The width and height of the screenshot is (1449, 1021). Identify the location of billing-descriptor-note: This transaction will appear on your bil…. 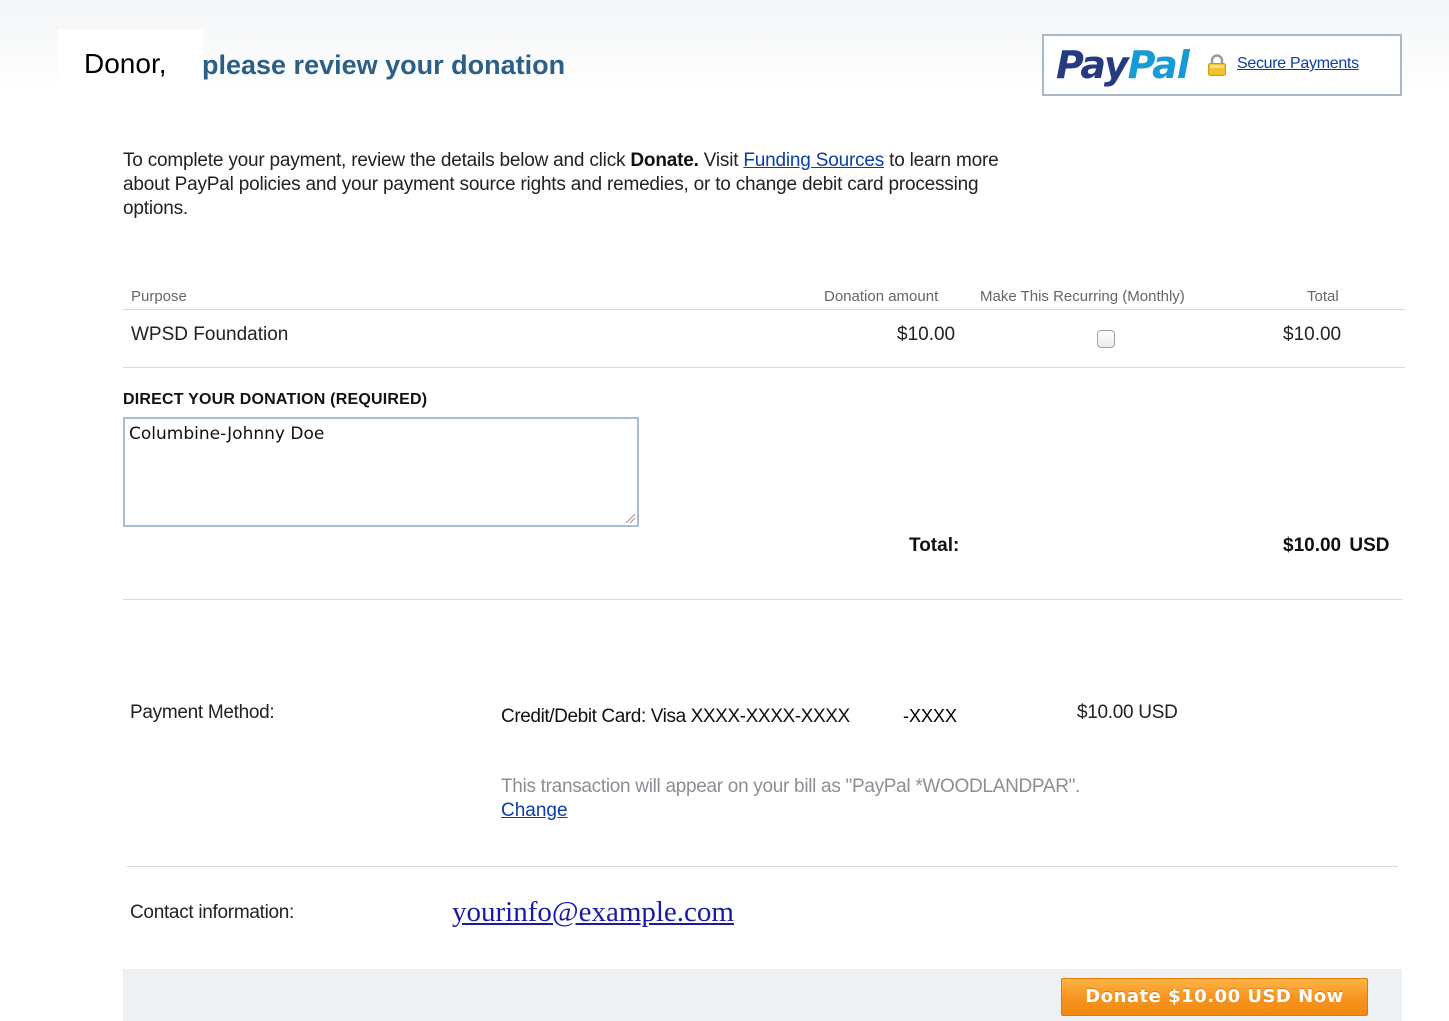
(791, 786).